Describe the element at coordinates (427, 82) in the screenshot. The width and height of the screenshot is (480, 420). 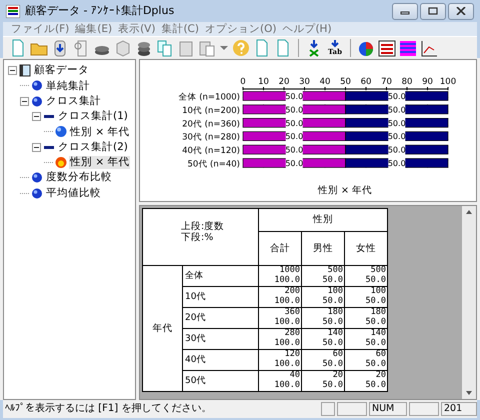
I see `tick-label: 90` at that location.